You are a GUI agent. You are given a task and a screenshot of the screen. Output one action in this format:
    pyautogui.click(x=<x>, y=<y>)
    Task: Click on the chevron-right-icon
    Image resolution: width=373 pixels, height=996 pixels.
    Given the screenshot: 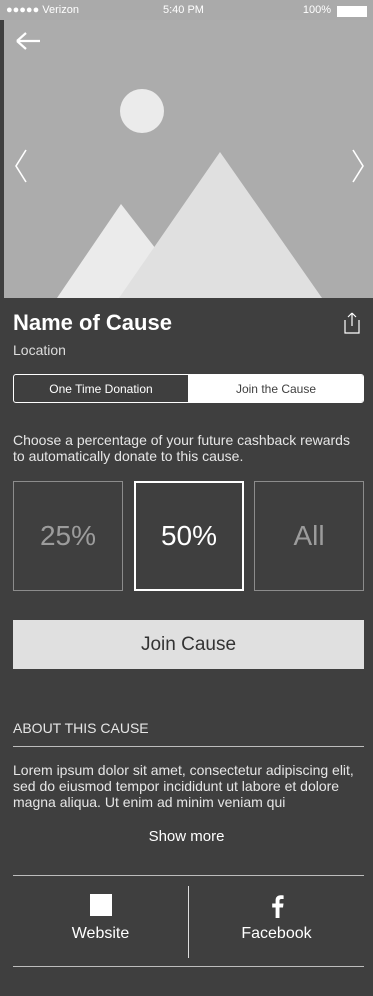 What is the action you would take?
    pyautogui.click(x=358, y=166)
    